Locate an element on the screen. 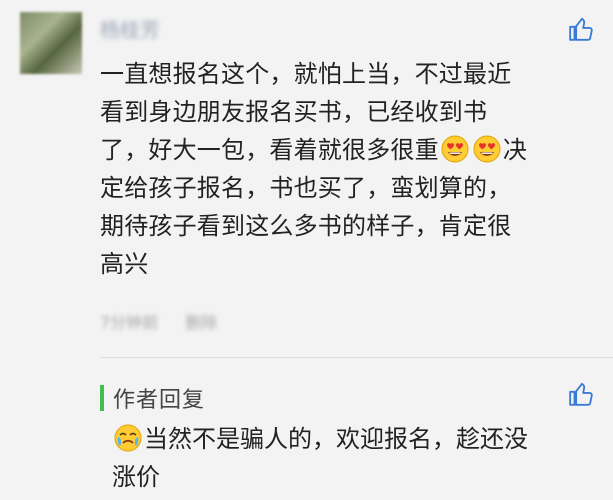 The width and height of the screenshot is (613, 500). crying-face-emoji-icon is located at coordinates (128, 438).